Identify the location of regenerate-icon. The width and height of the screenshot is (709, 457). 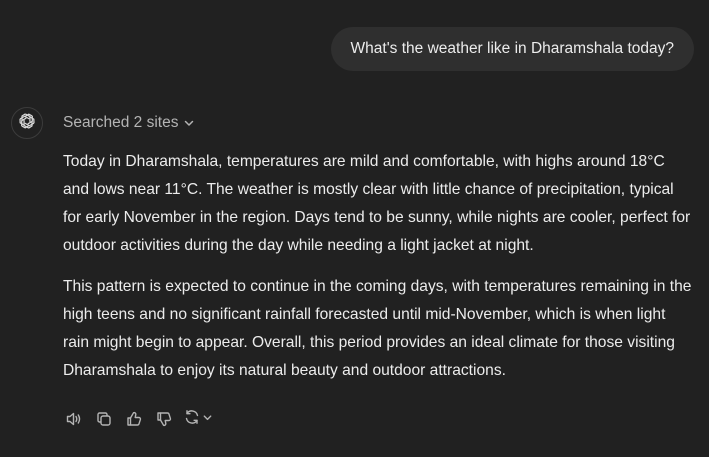
(192, 419).